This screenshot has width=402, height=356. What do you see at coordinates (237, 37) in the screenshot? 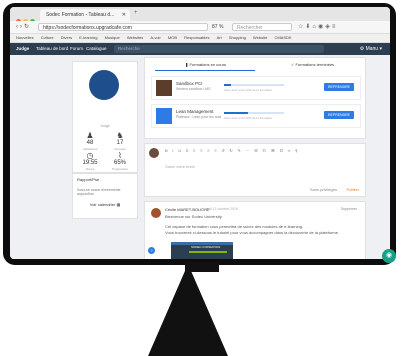
I see `bookmark-item: Shopping` at bounding box center [237, 37].